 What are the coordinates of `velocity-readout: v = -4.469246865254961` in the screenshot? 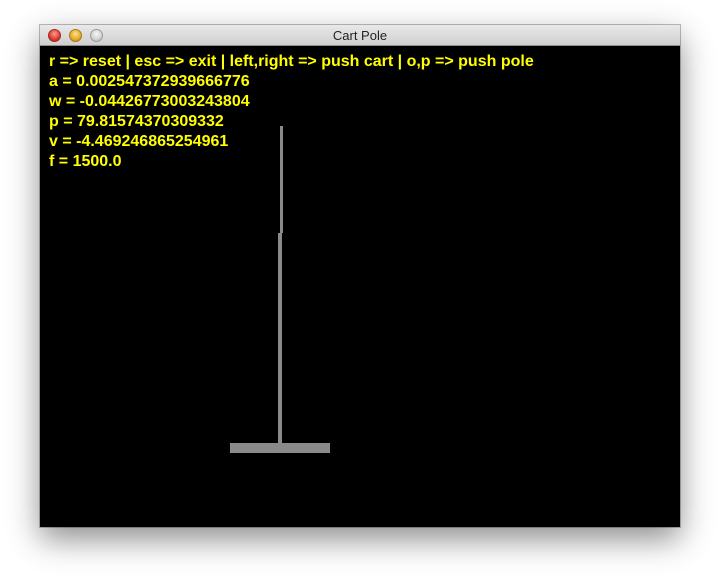 It's located at (139, 141).